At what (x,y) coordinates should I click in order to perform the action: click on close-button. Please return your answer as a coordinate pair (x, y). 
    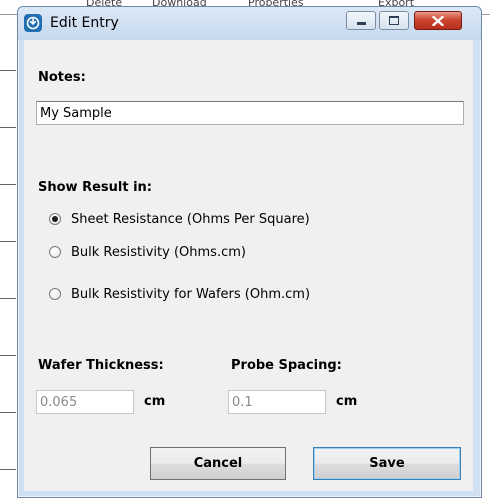
    Looking at the image, I should click on (438, 20).